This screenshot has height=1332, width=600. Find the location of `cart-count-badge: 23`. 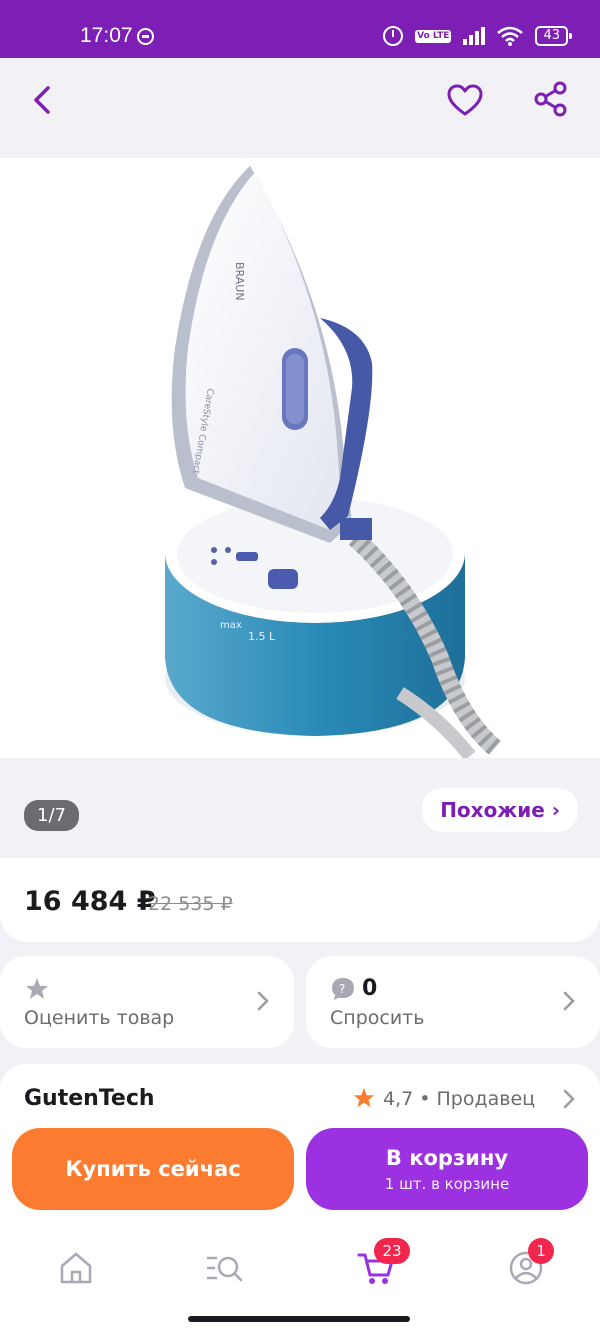

cart-count-badge: 23 is located at coordinates (392, 1251).